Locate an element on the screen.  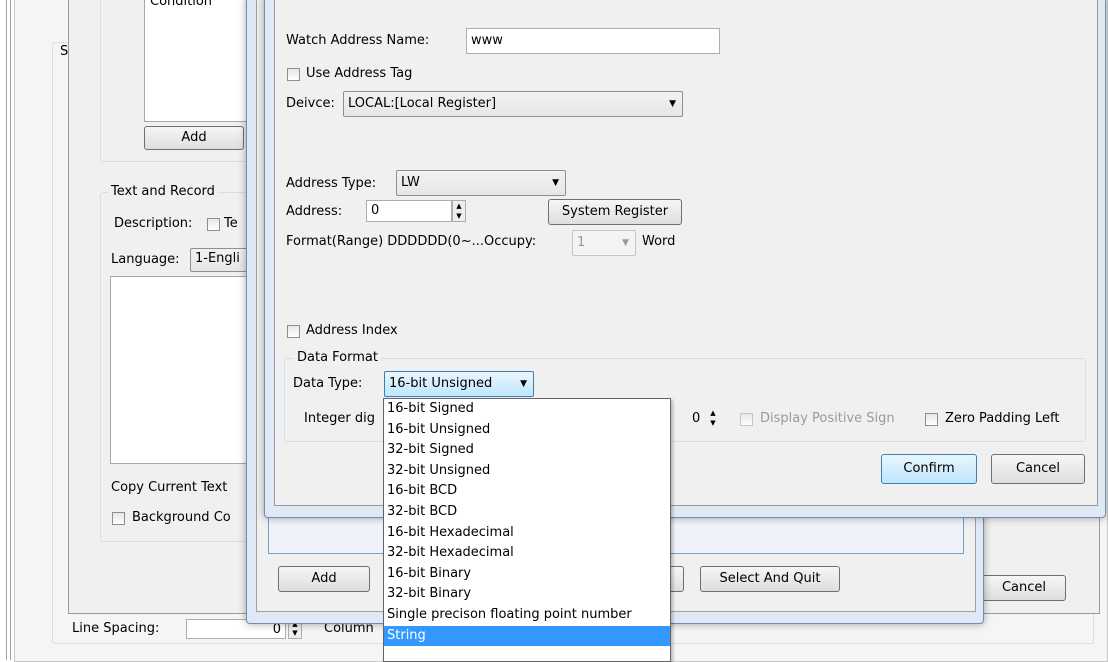
dropdown-option: 32-bit Unsigned is located at coordinates (527, 471).